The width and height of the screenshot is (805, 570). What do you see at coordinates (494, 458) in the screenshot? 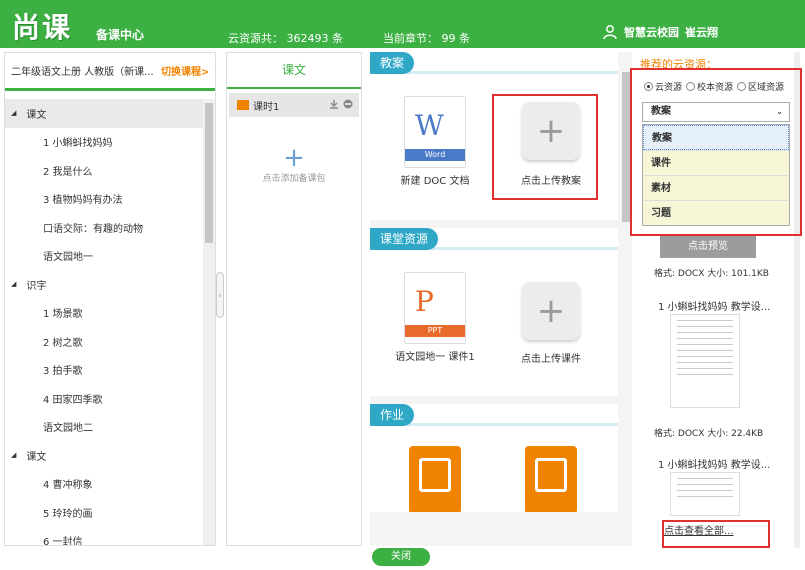
I see `homework-section: 作业` at bounding box center [494, 458].